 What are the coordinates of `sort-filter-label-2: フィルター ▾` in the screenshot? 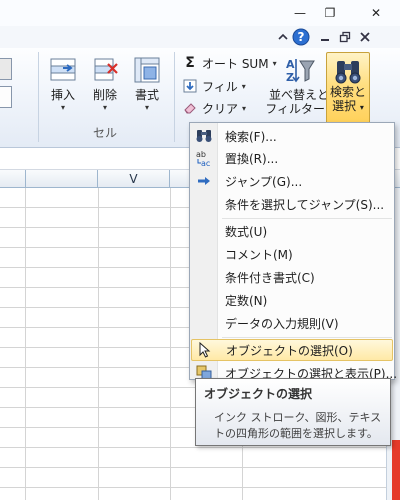 It's located at (299, 109).